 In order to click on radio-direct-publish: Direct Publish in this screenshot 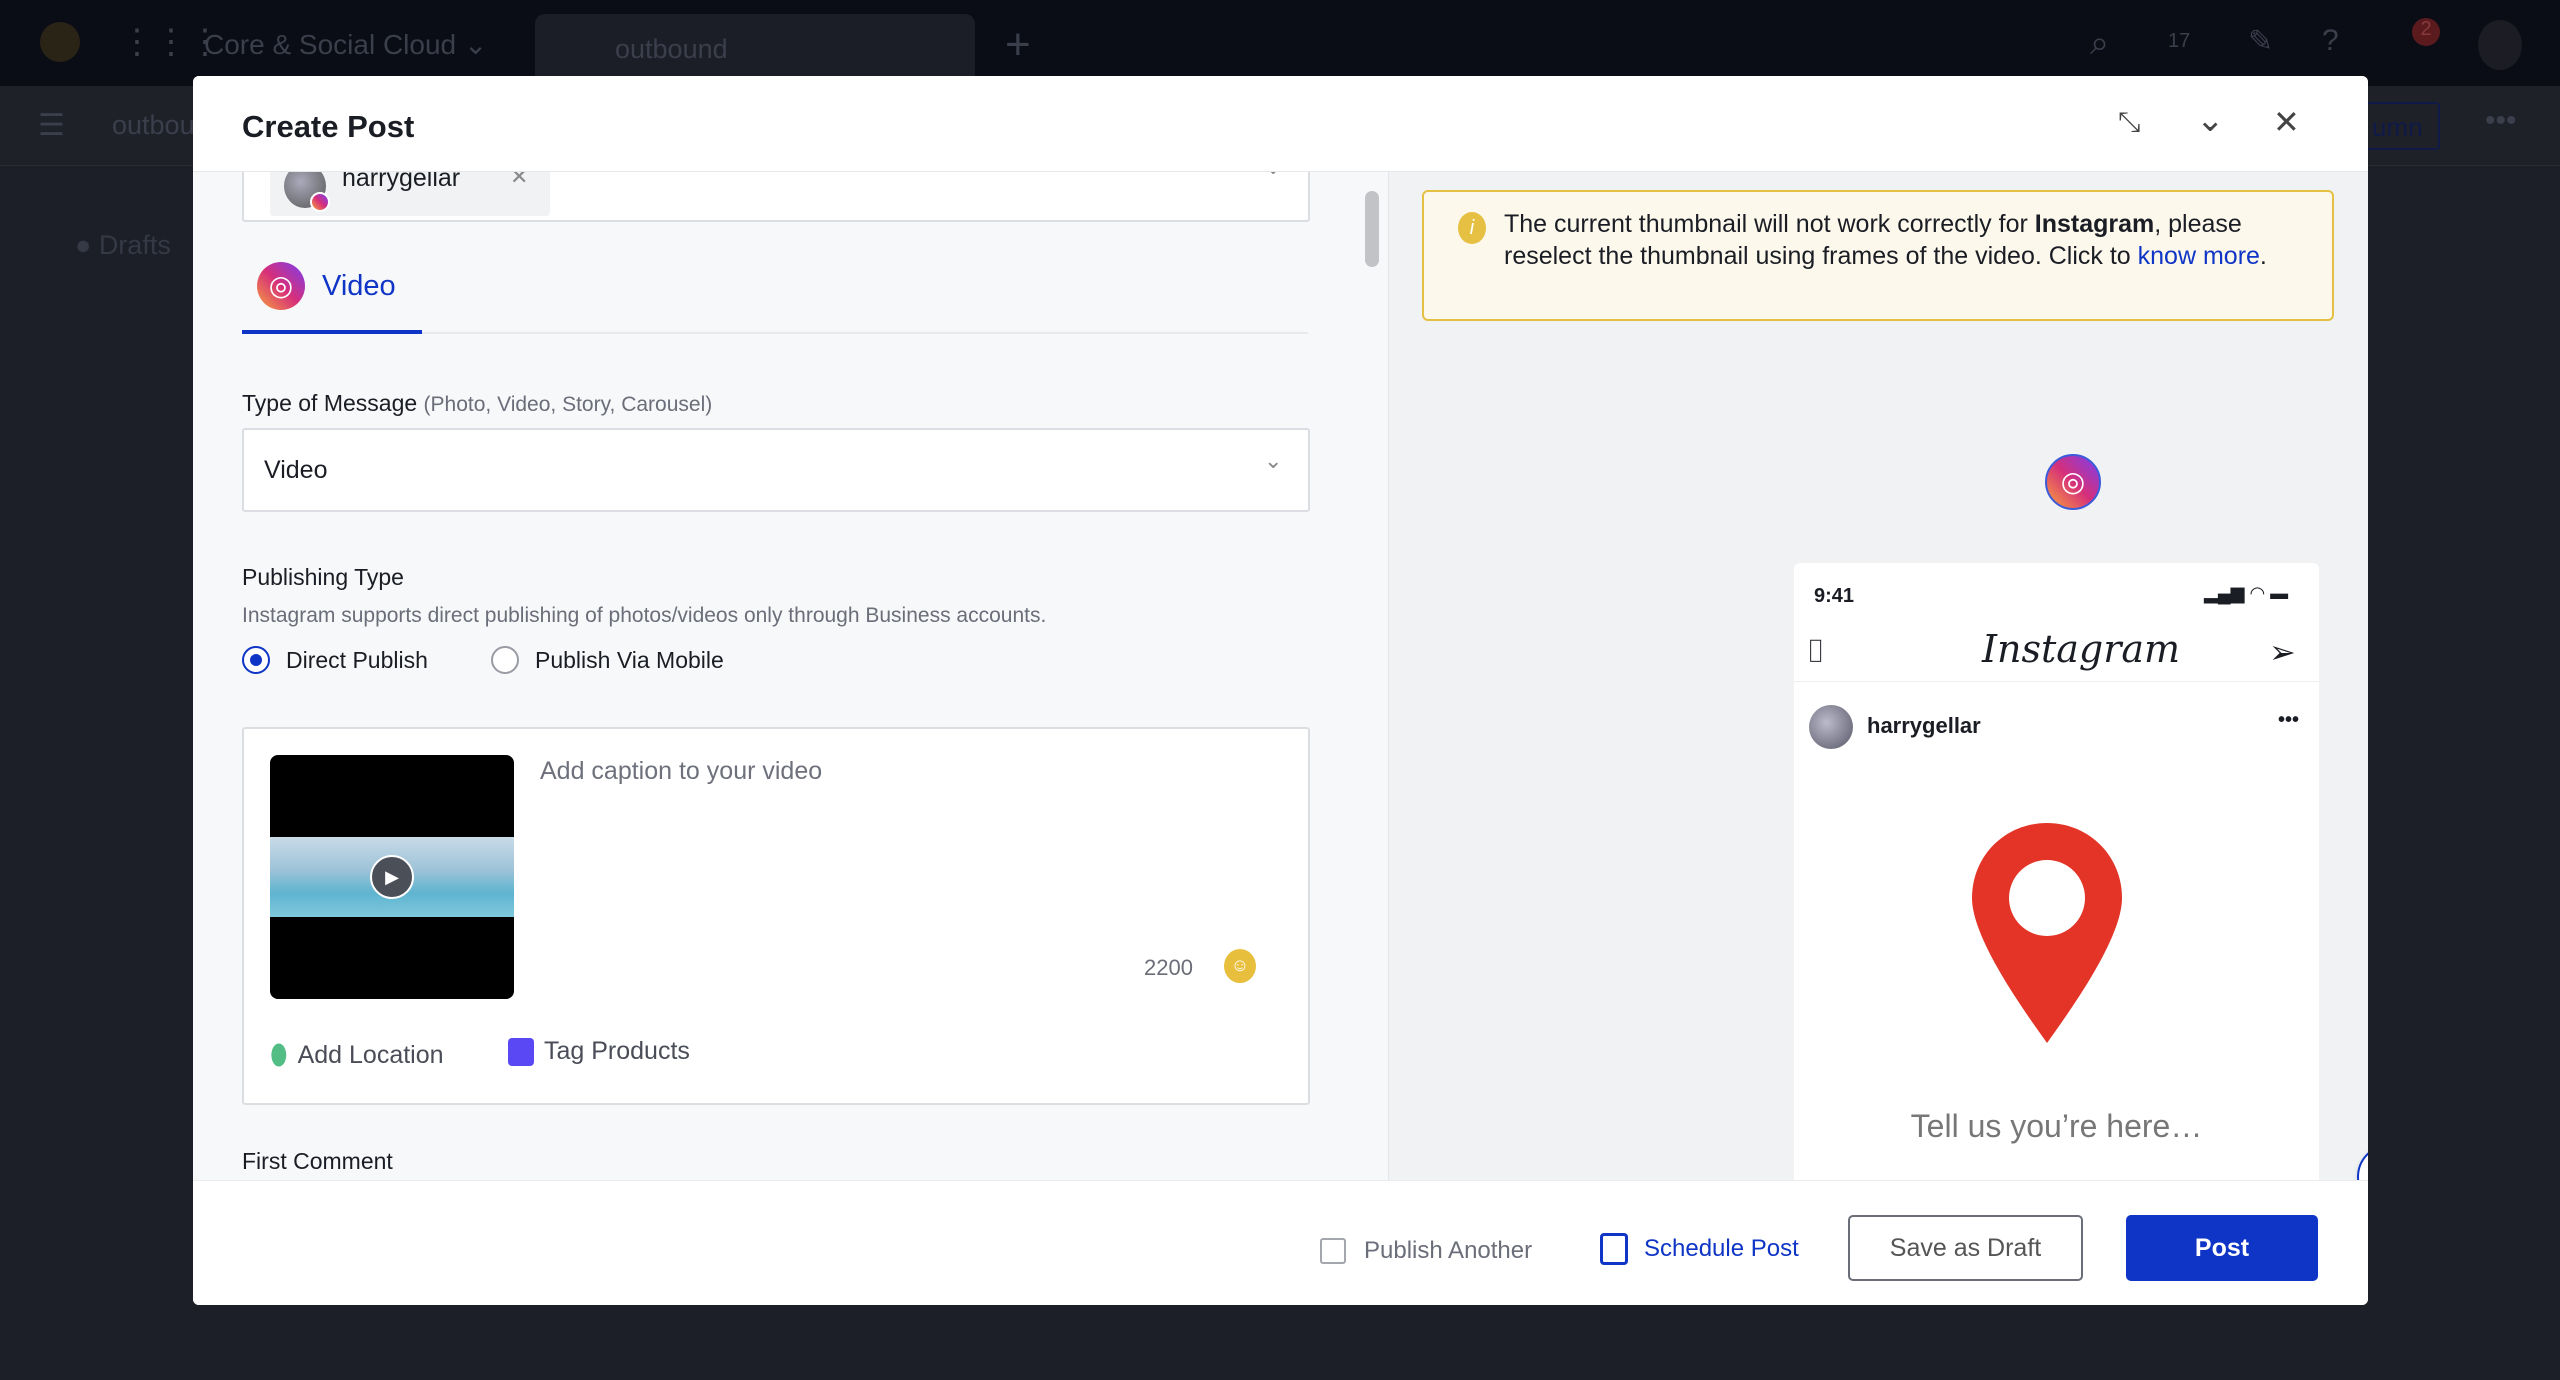, I will do `click(335, 660)`.